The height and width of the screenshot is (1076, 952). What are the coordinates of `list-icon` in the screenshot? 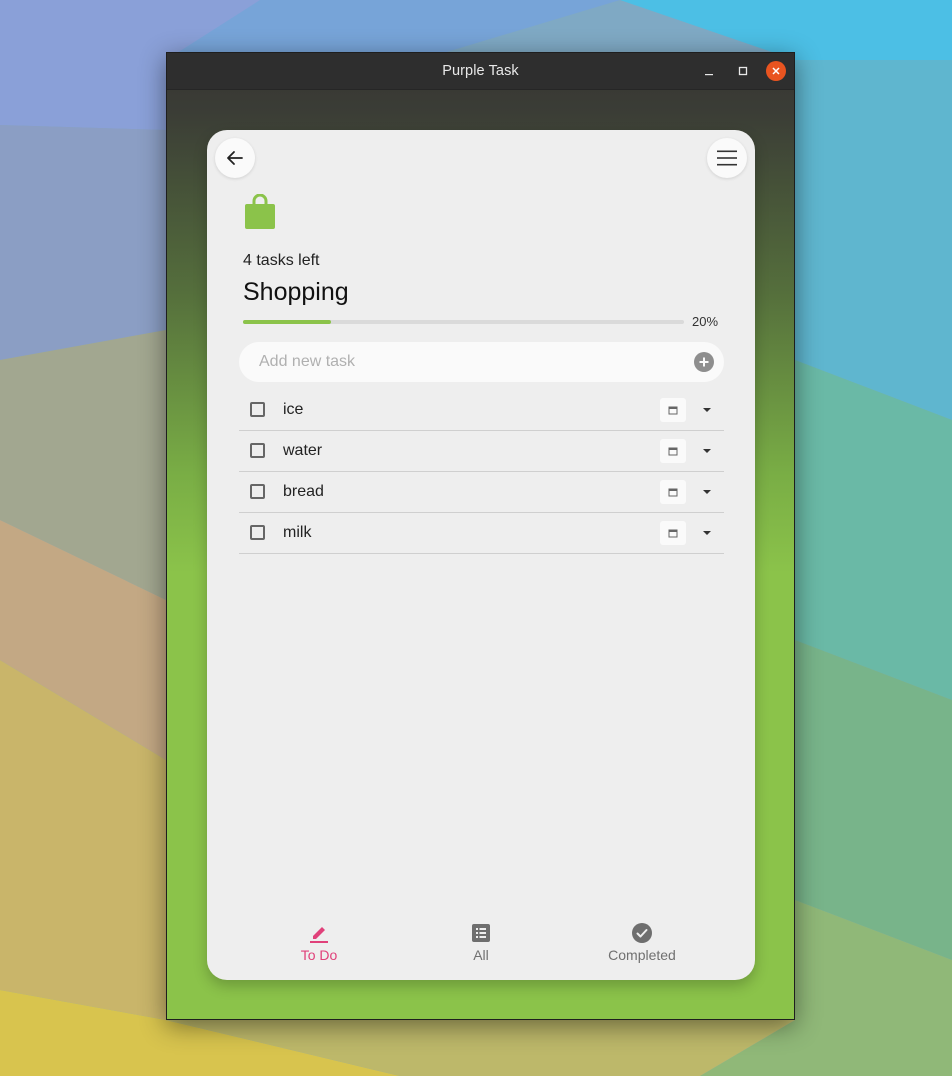 It's located at (481, 933).